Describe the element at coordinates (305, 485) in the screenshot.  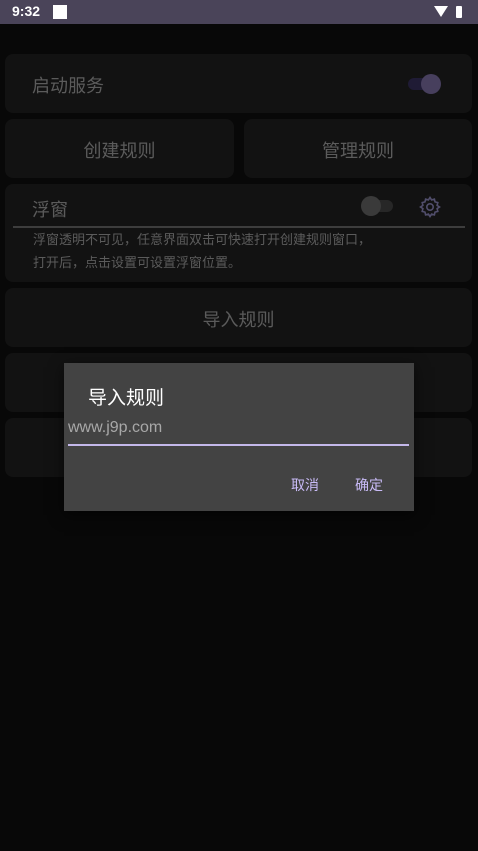
I see `cancel-button: 取消` at that location.